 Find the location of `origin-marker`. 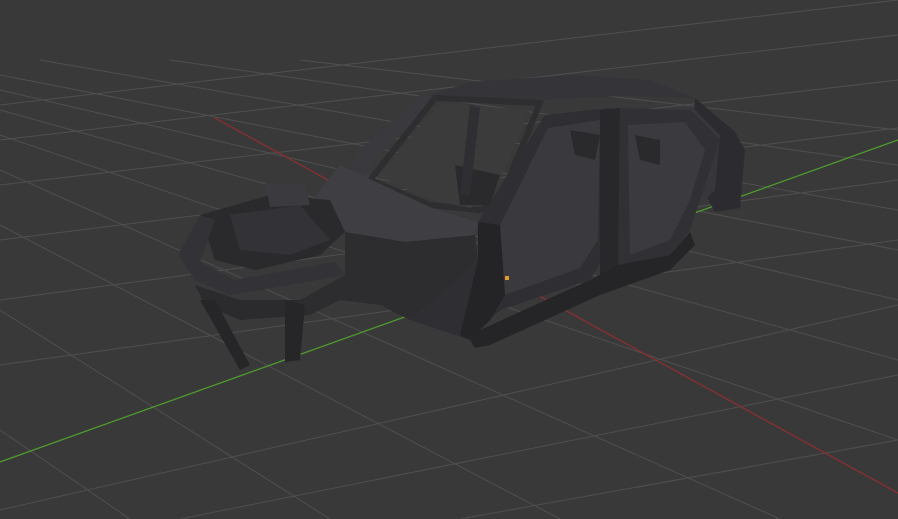

origin-marker is located at coordinates (507, 278).